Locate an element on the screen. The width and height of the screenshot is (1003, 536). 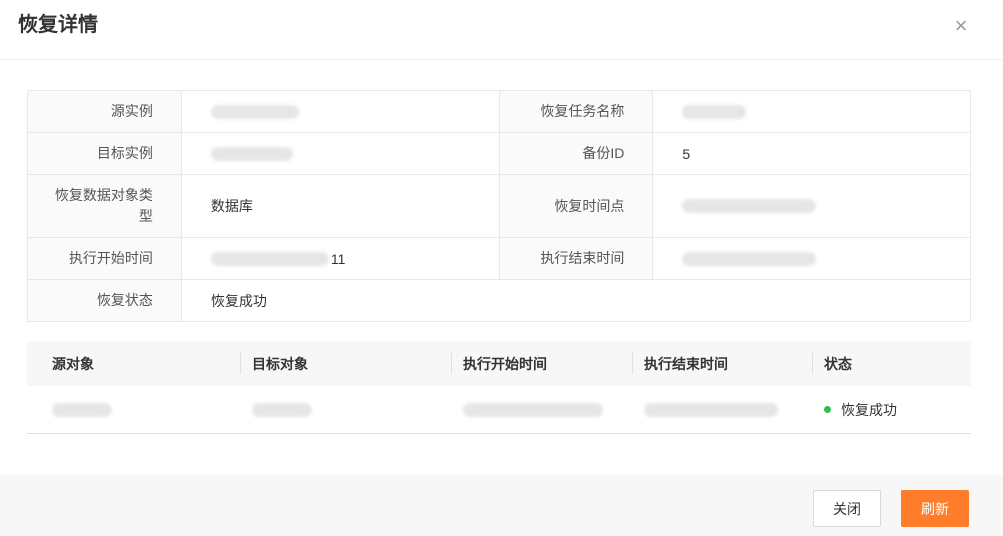
column-header-source-object: 源对象 is located at coordinates (73, 363).